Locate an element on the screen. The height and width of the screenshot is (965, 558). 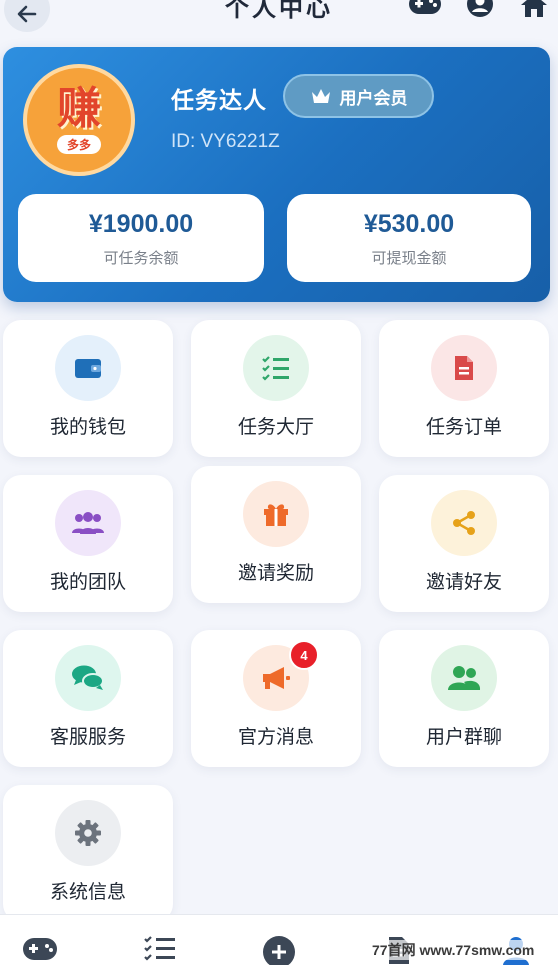
tile-task-orders: 任务订单 is located at coordinates (464, 388).